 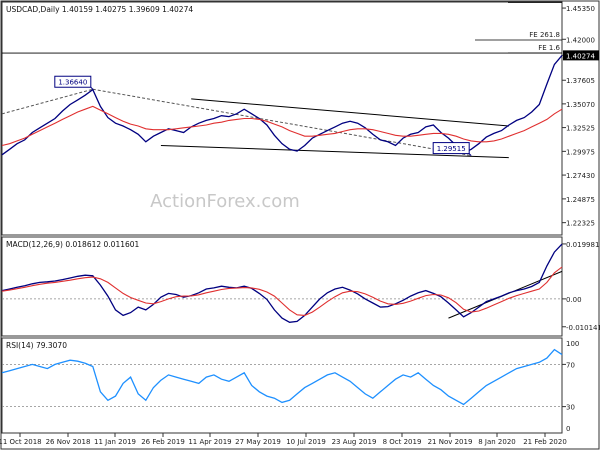 I want to click on pane-1-ytick-label: -0.010141, so click(x=583, y=328).